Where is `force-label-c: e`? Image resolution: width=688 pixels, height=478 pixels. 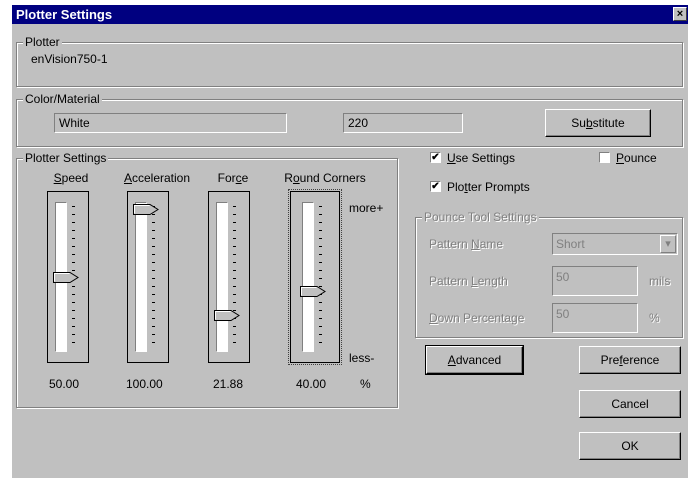 force-label-c: e is located at coordinates (245, 178).